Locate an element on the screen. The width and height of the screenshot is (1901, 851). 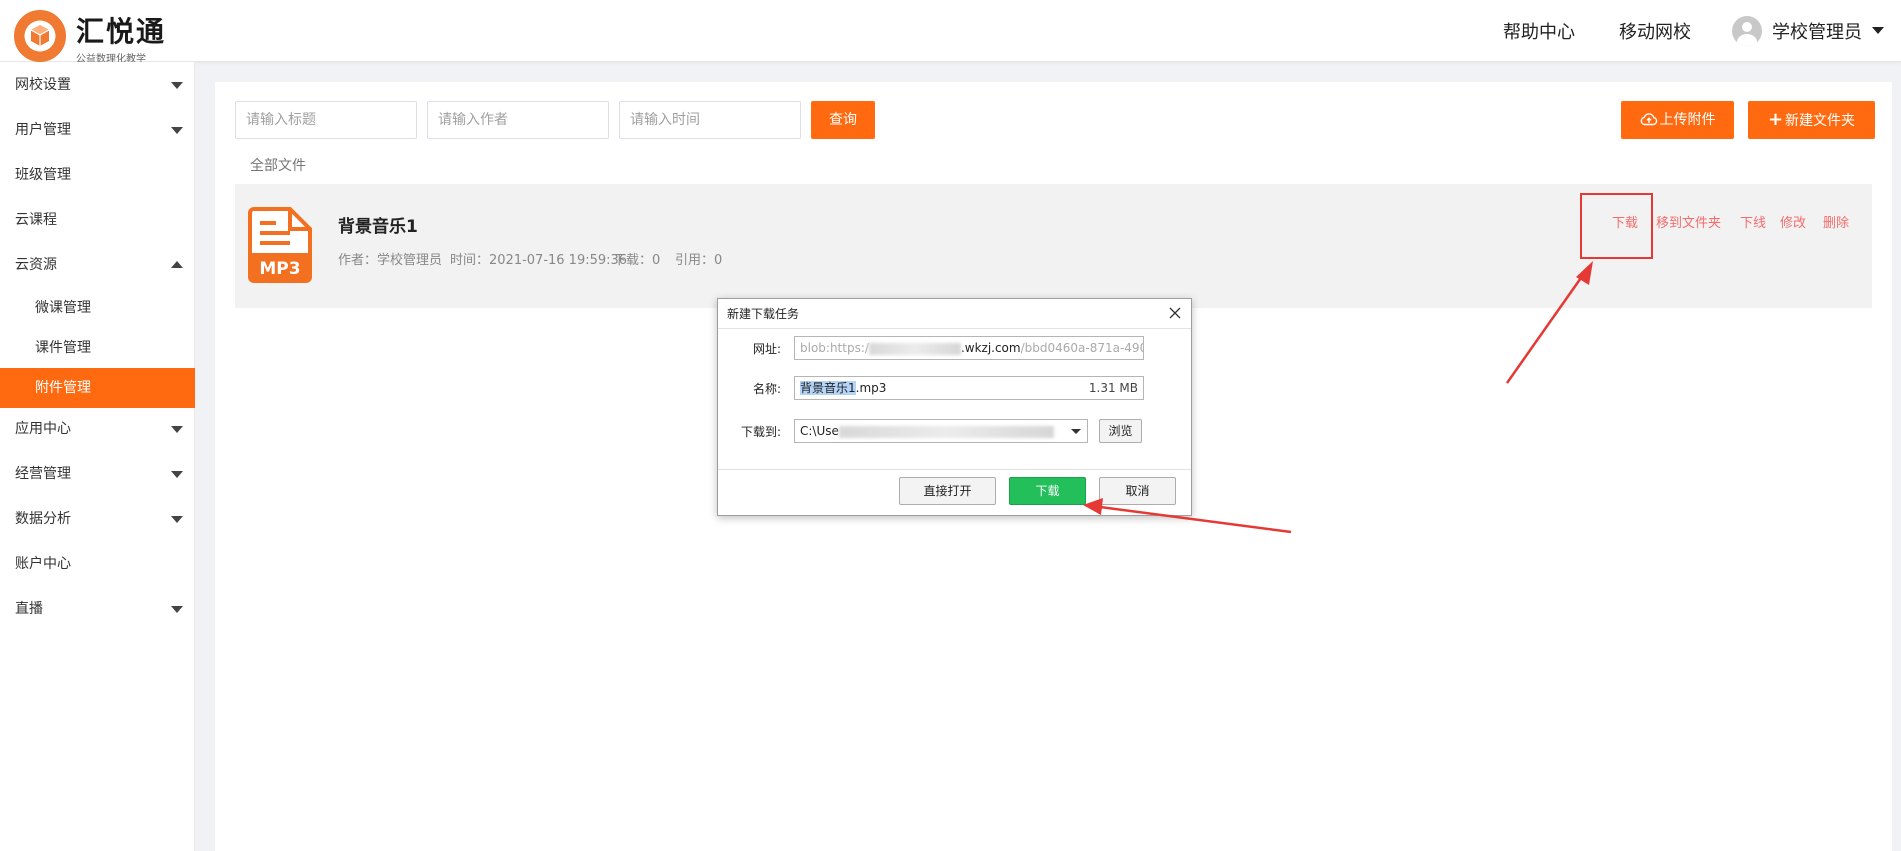
mp3-file-icon: MP3 is located at coordinates (280, 245).